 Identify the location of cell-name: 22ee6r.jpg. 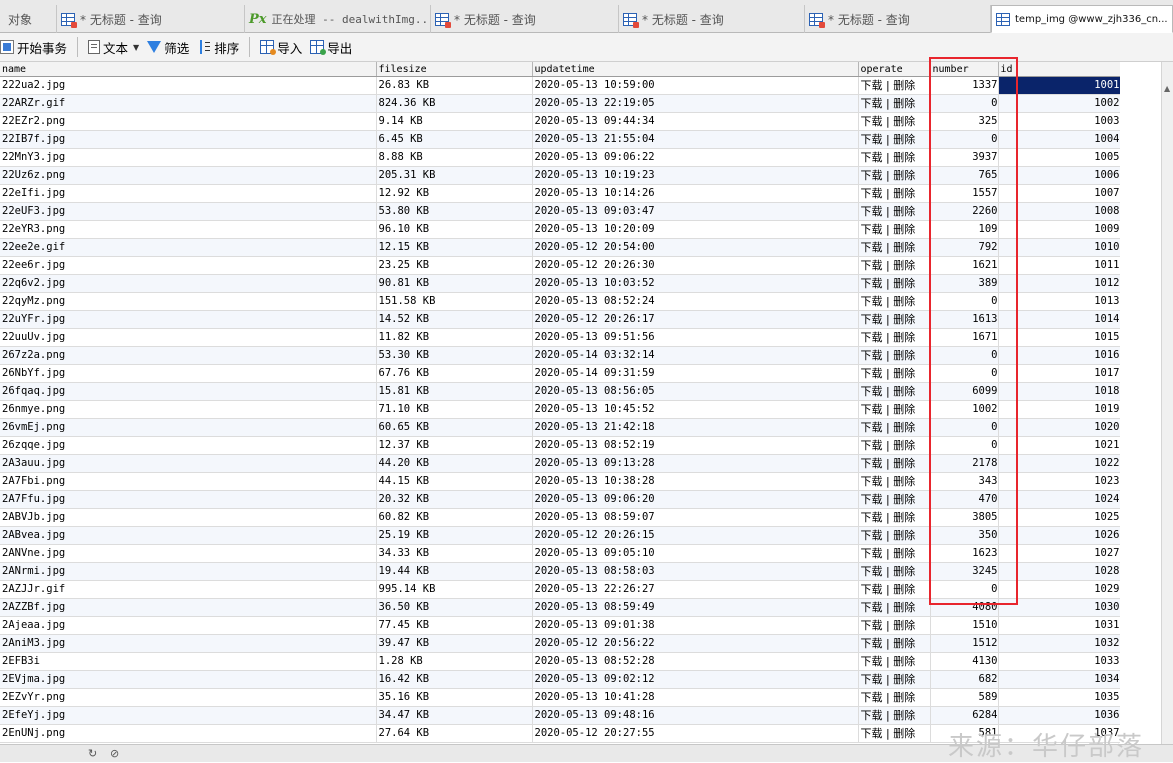
(188, 265).